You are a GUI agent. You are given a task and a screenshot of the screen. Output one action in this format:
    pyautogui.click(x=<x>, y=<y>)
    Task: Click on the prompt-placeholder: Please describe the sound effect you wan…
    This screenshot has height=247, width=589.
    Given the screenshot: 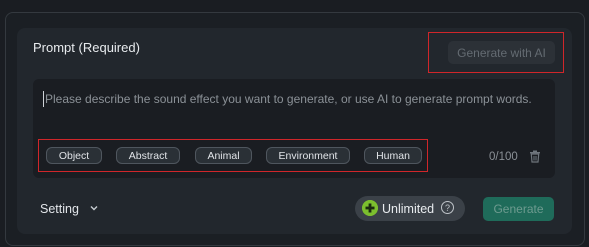 What is the action you would take?
    pyautogui.click(x=288, y=99)
    